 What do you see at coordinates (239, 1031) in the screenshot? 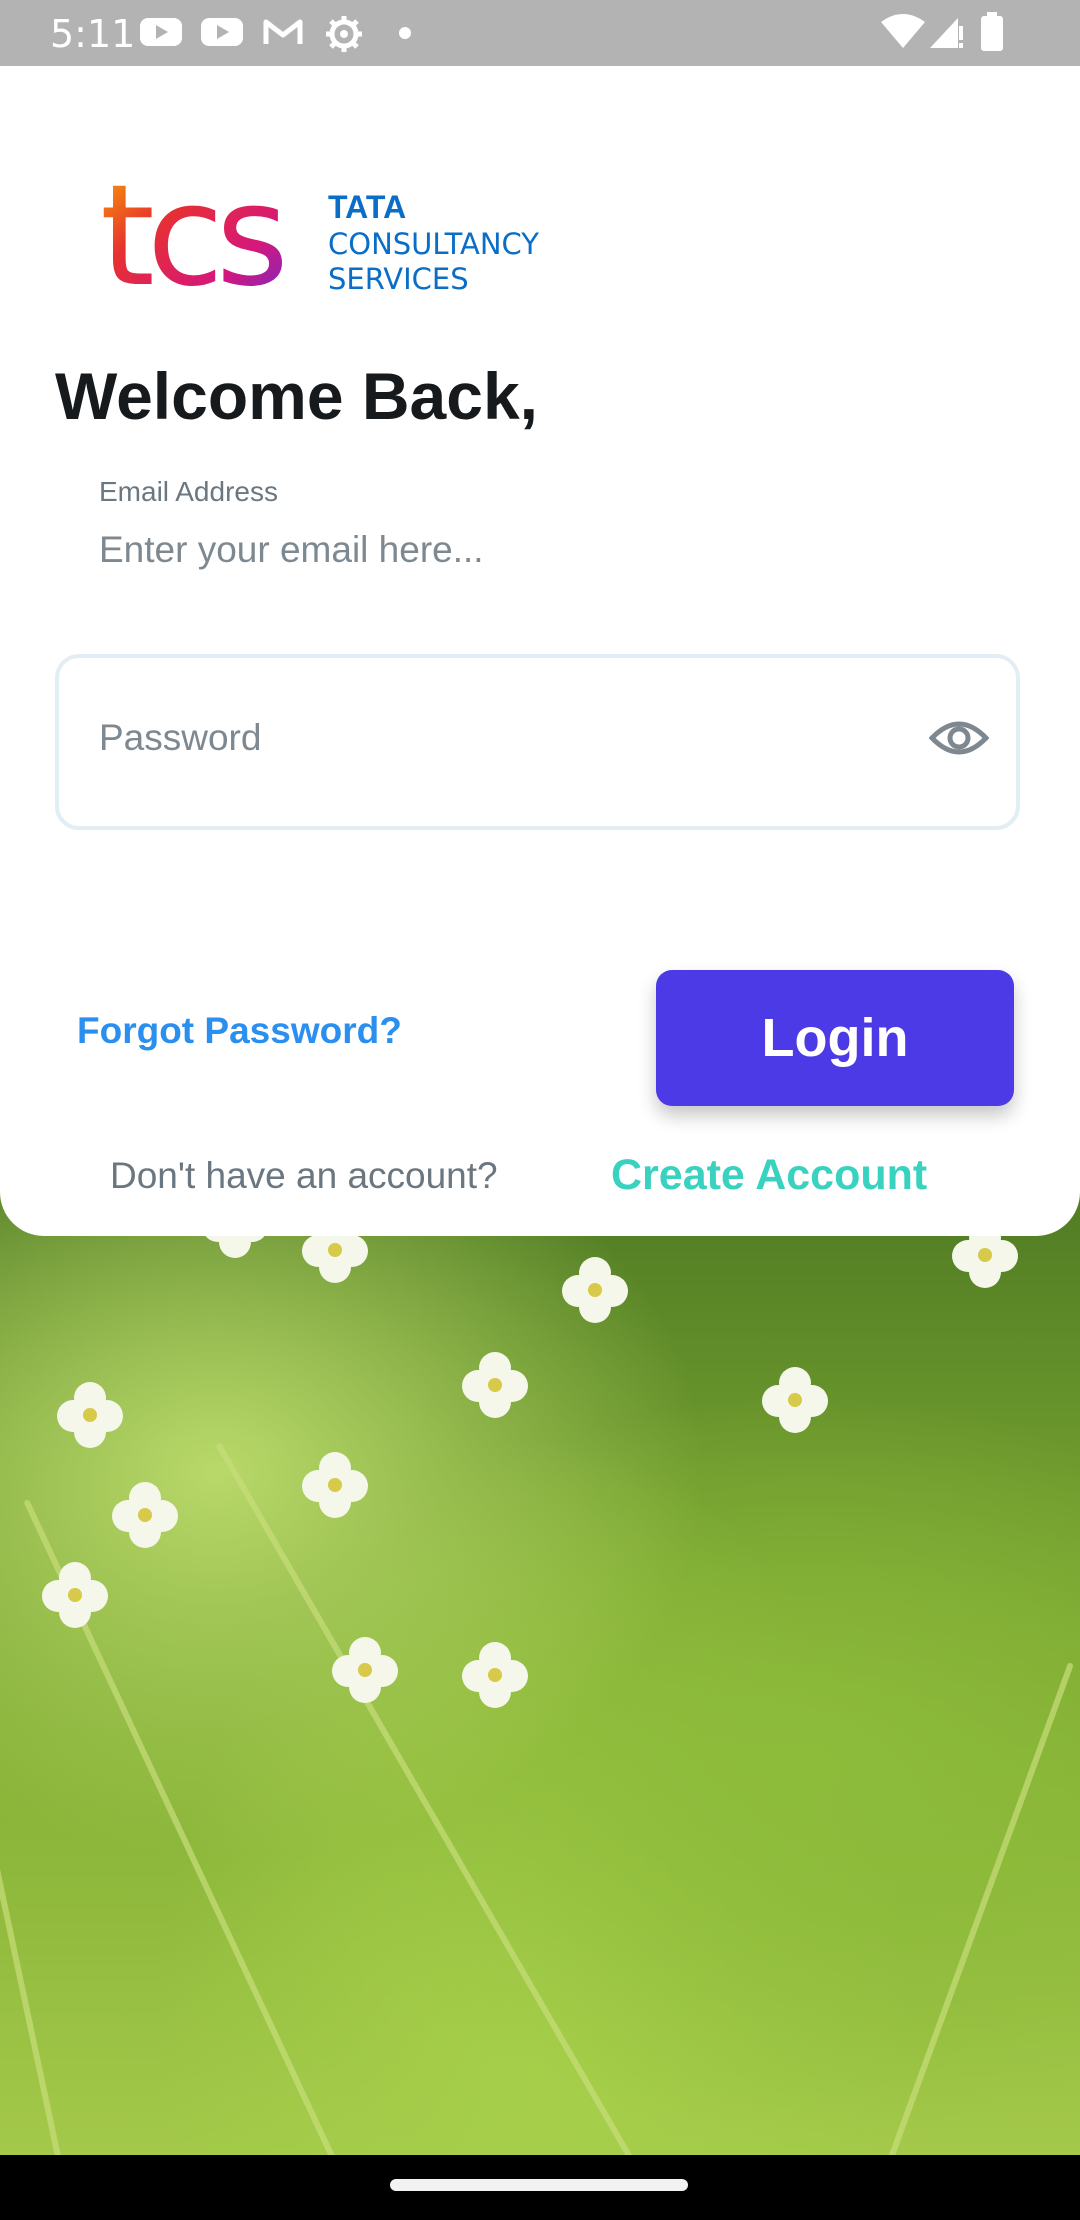
I see `forgot-password-link: Forgot Password?` at bounding box center [239, 1031].